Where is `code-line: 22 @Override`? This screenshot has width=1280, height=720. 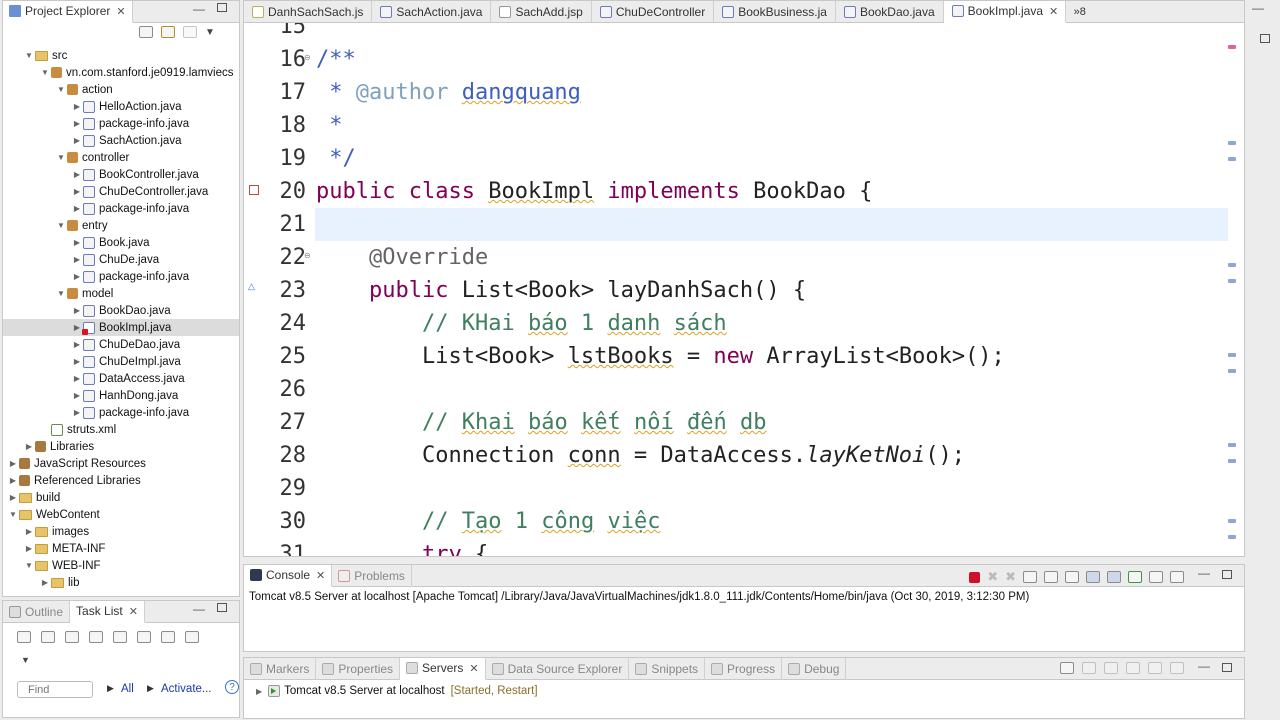 code-line: 22 @Override is located at coordinates (744, 257).